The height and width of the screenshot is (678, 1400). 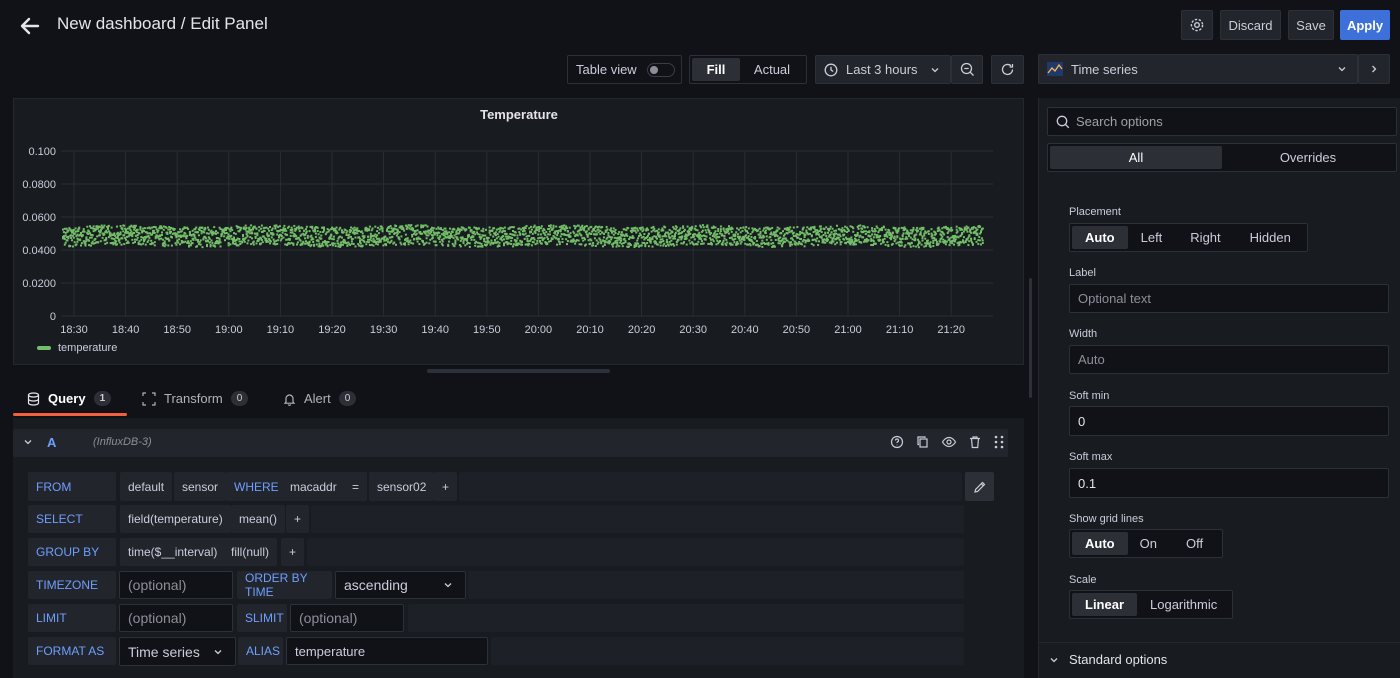 I want to click on placement-left: Left, so click(x=1152, y=237).